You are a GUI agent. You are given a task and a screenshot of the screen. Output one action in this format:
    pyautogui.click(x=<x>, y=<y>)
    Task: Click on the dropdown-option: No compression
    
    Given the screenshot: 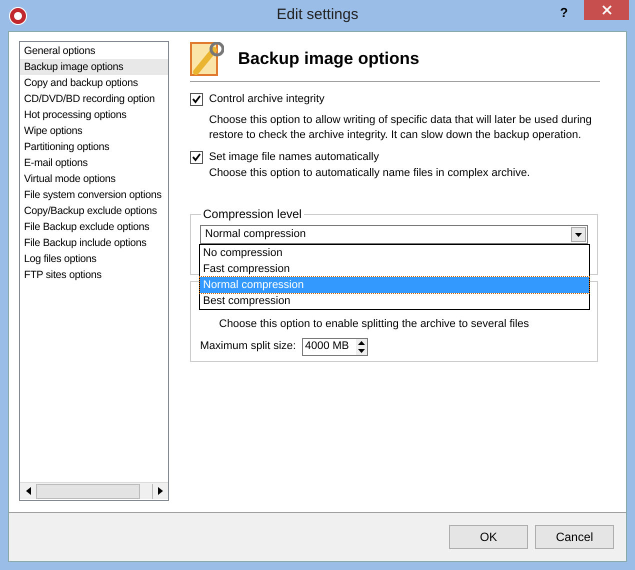 What is the action you would take?
    pyautogui.click(x=394, y=253)
    